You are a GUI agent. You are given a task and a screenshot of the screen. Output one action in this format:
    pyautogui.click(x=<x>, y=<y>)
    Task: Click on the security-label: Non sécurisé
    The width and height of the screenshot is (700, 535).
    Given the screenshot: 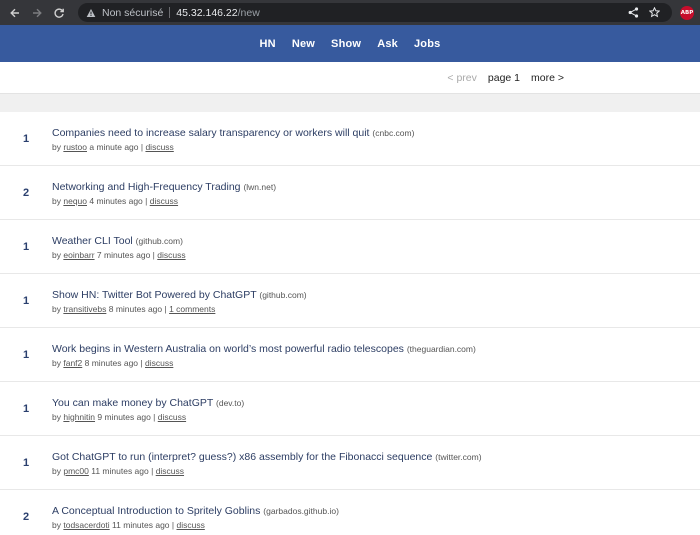 What is the action you would take?
    pyautogui.click(x=133, y=12)
    